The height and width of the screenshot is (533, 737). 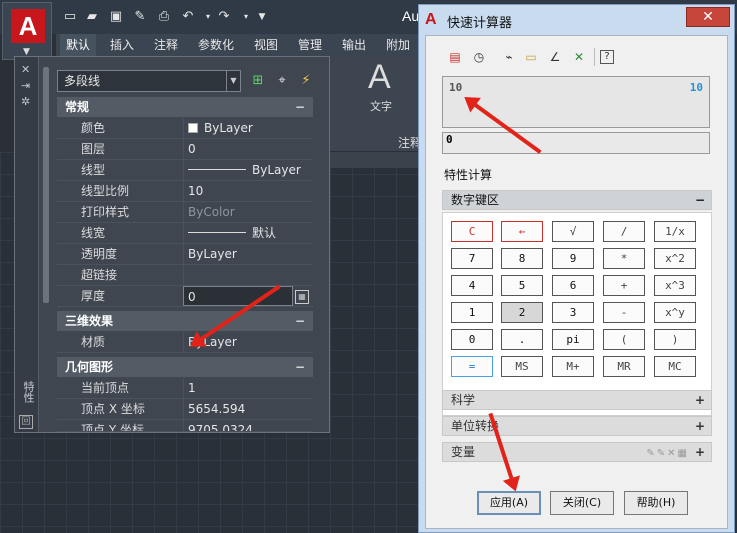 I want to click on redo-dropdown-icon: ▾, so click(x=246, y=17).